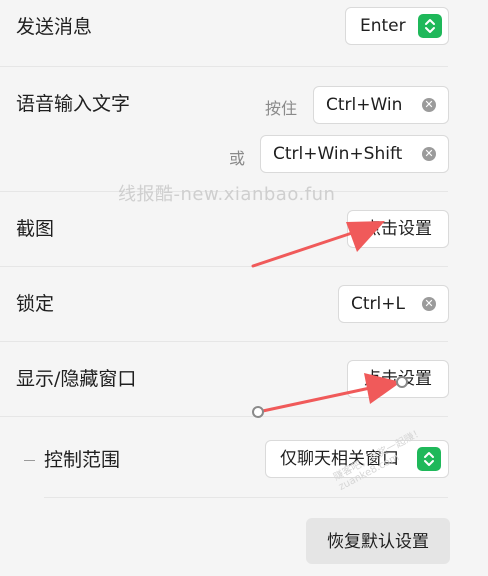 The height and width of the screenshot is (576, 488). What do you see at coordinates (398, 379) in the screenshot?
I see `toggle-window-setup-button: 点击设置` at bounding box center [398, 379].